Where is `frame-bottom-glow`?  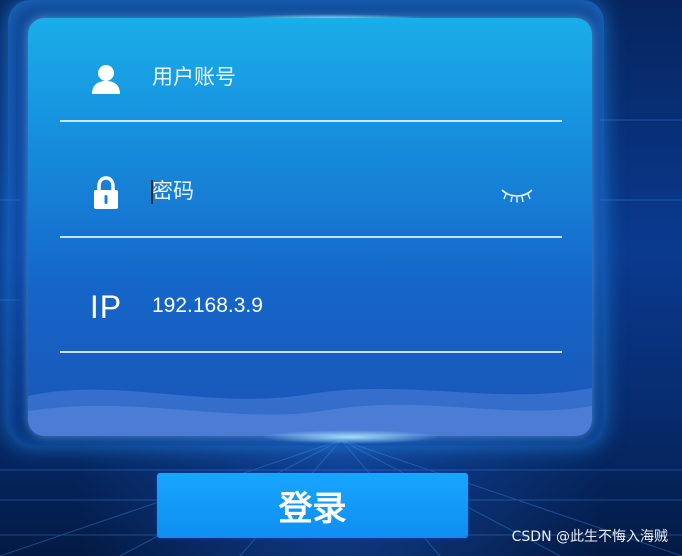
frame-bottom-glow is located at coordinates (350, 437).